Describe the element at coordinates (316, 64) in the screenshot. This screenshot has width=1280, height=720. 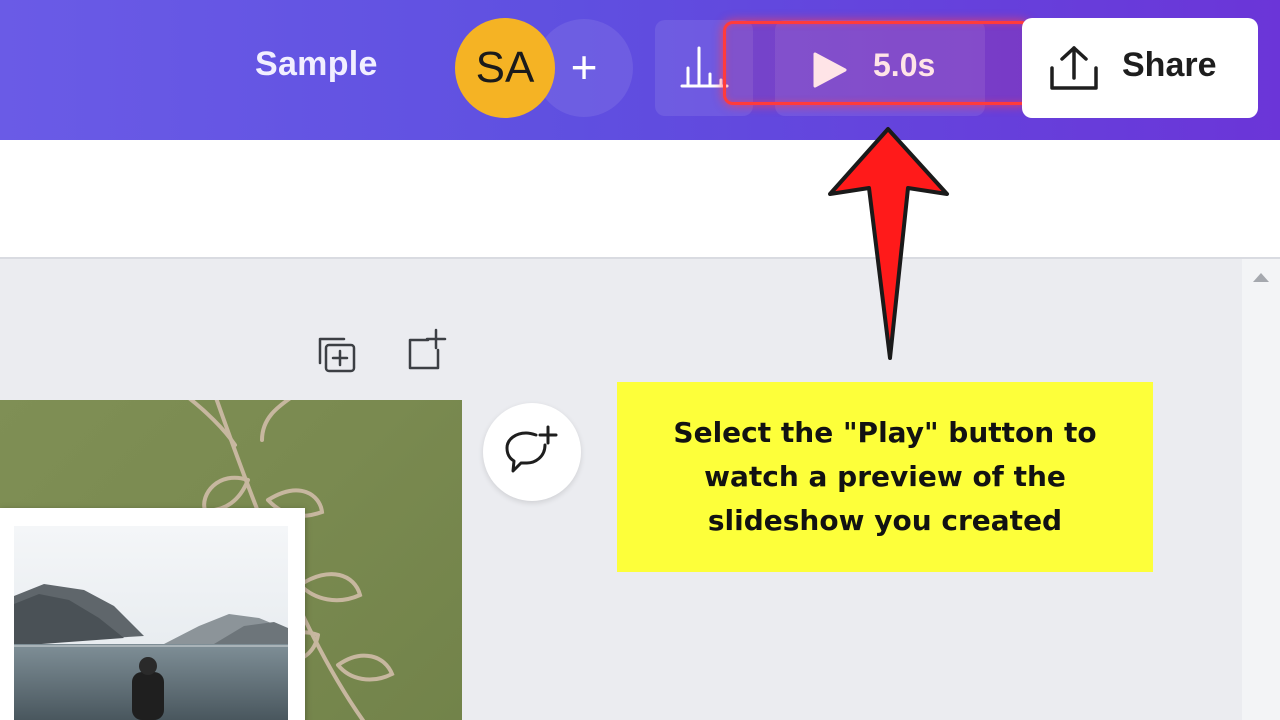
I see `design-title: Sample` at that location.